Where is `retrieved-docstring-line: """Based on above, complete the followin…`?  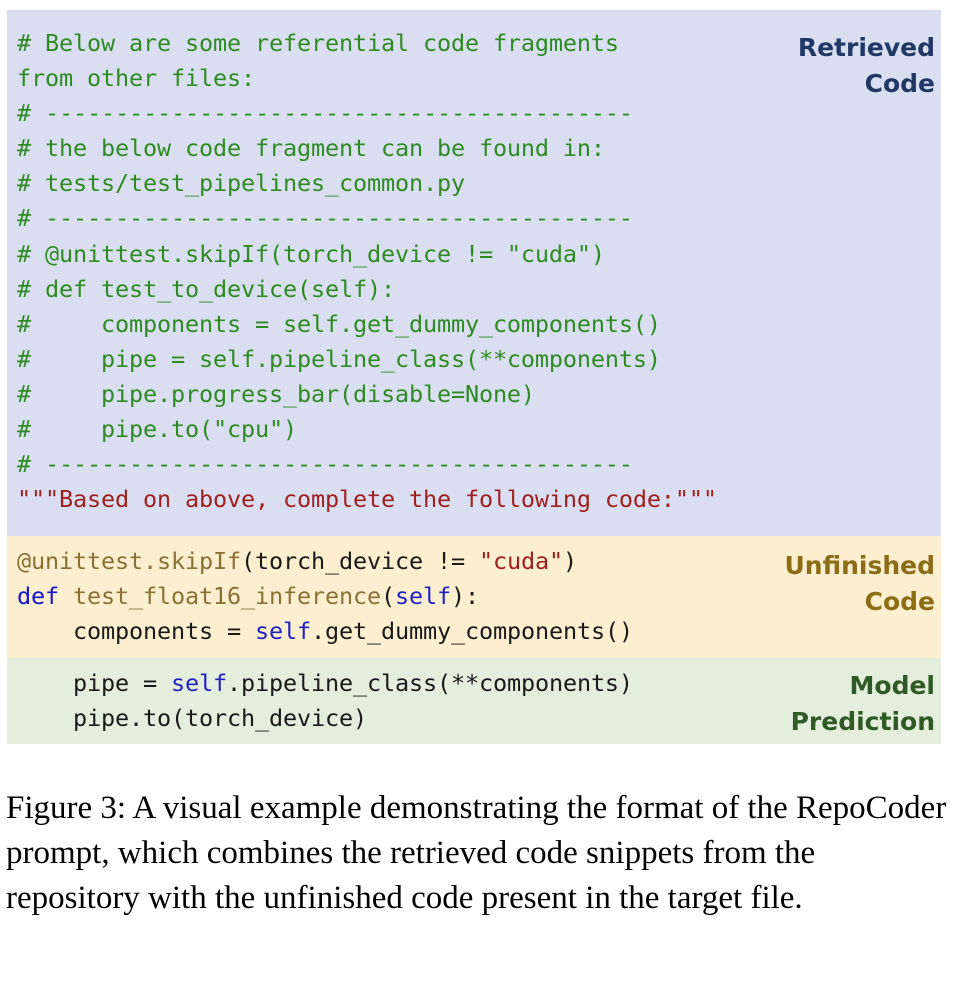
retrieved-docstring-line: """Based on above, complete the followin… is located at coordinates (367, 499).